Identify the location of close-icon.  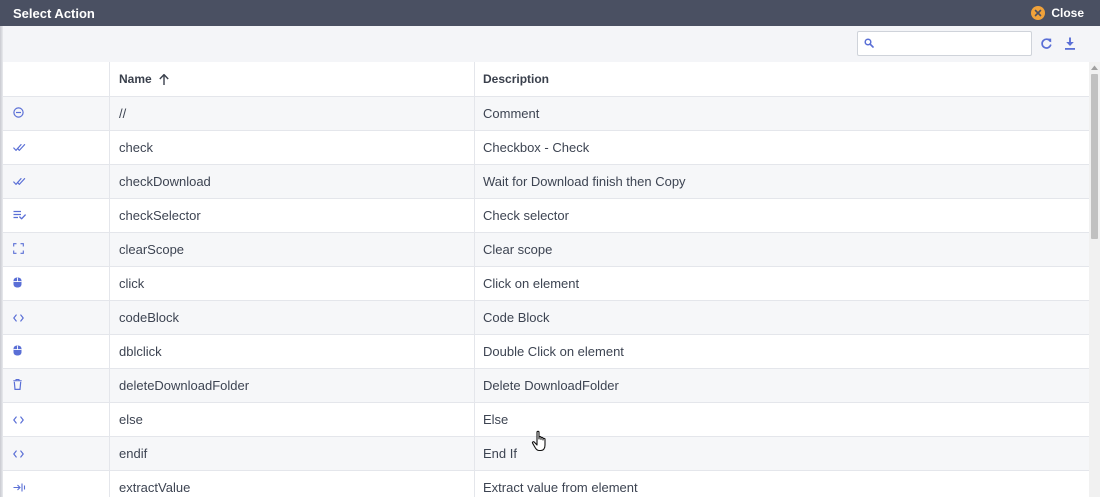
(1038, 13).